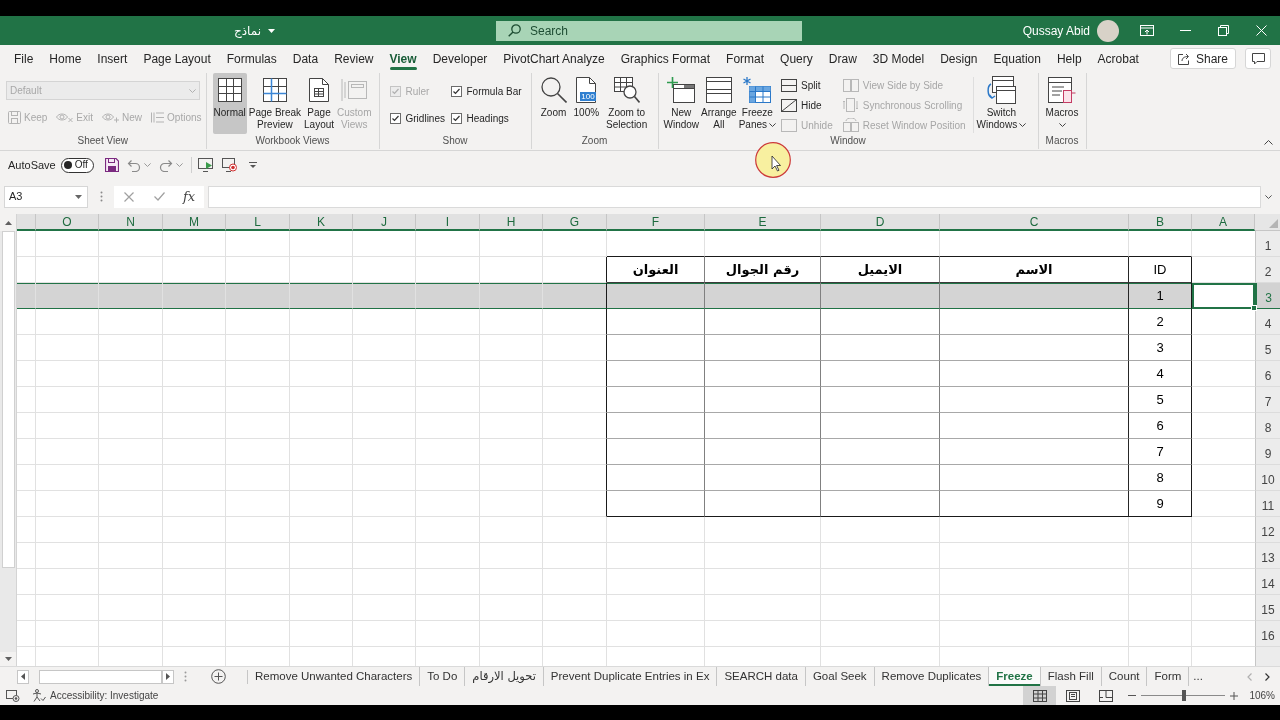 This screenshot has height=720, width=1280. What do you see at coordinates (77, 165) in the screenshot?
I see `autosave-toggle: Off` at bounding box center [77, 165].